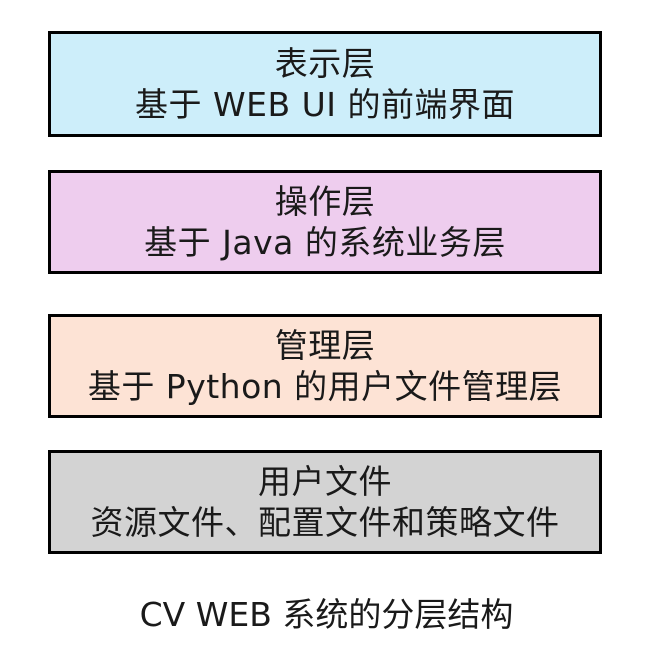  What do you see at coordinates (325, 242) in the screenshot?
I see `layer-description: 基于 Java 的系统业务层` at bounding box center [325, 242].